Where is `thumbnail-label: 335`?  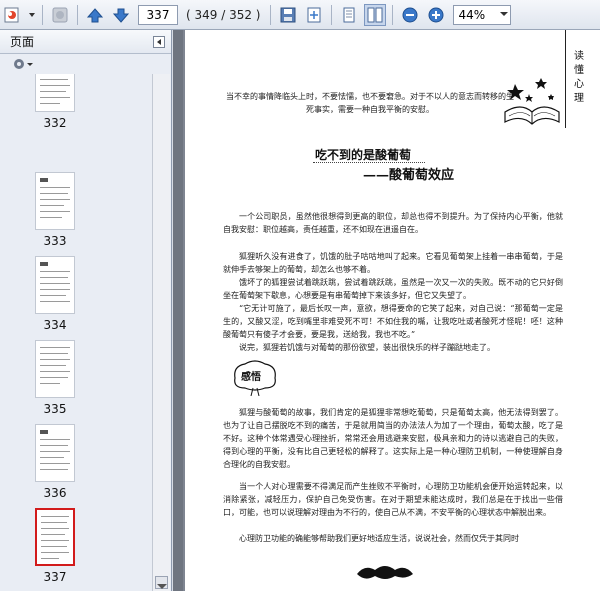
thumbnail-label: 335 is located at coordinates (55, 409).